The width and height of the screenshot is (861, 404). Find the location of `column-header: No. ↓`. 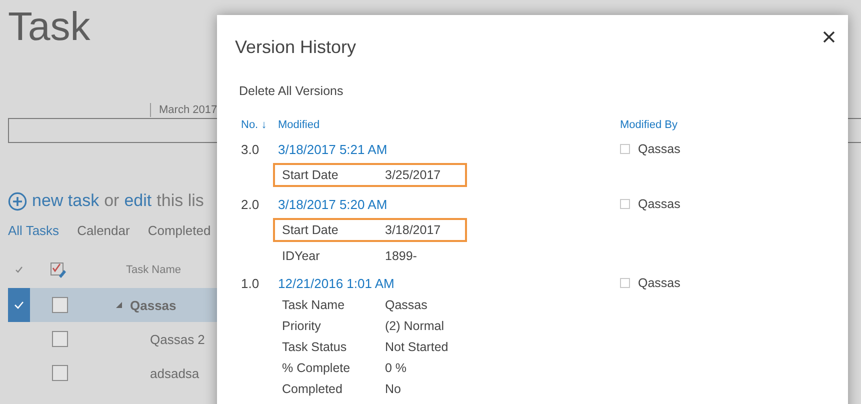

column-header: No. ↓ is located at coordinates (259, 125).